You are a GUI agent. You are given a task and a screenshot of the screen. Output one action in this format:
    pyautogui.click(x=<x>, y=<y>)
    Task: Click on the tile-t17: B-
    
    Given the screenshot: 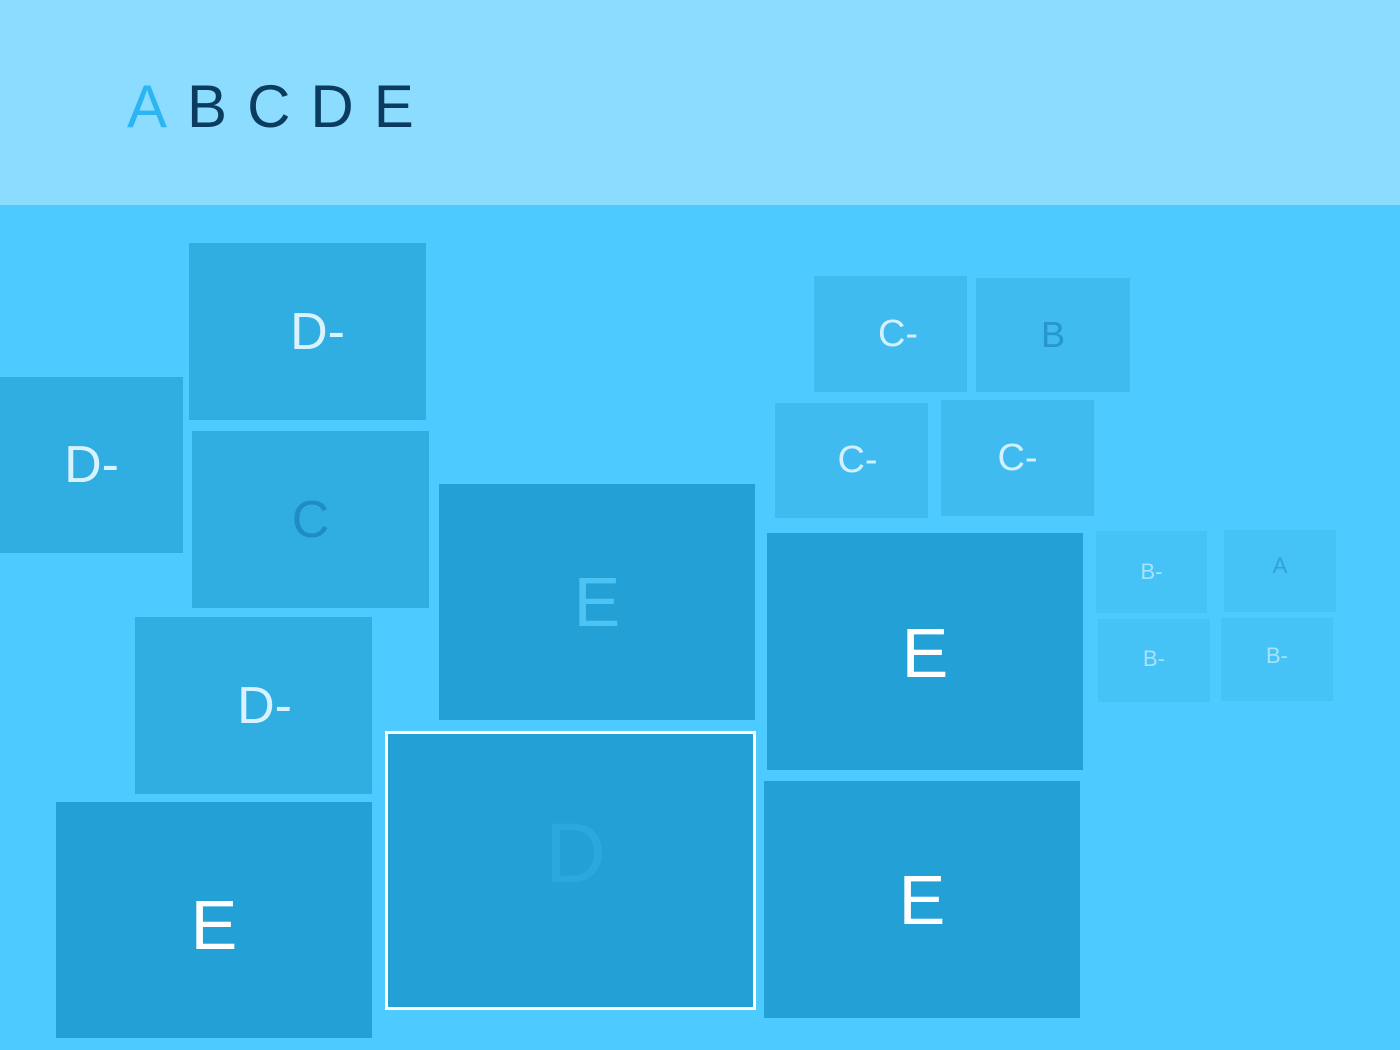 What is the action you would take?
    pyautogui.click(x=1277, y=659)
    